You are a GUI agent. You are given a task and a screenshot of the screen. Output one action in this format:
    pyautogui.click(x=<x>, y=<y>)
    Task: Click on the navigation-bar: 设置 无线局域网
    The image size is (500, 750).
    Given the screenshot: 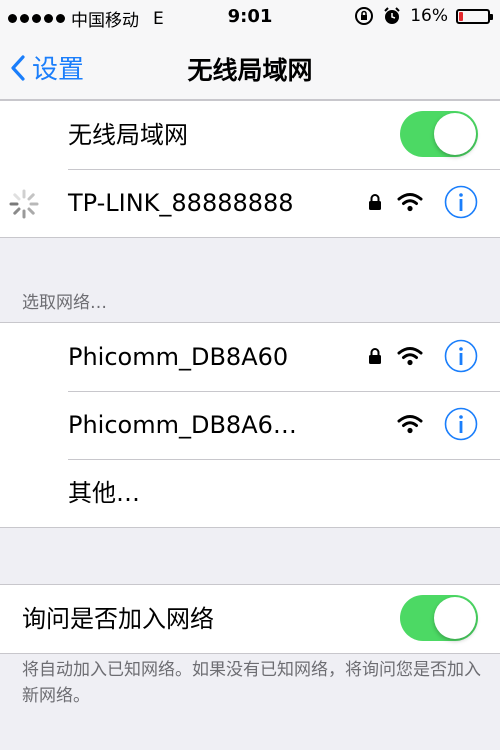 What is the action you would take?
    pyautogui.click(x=250, y=67)
    